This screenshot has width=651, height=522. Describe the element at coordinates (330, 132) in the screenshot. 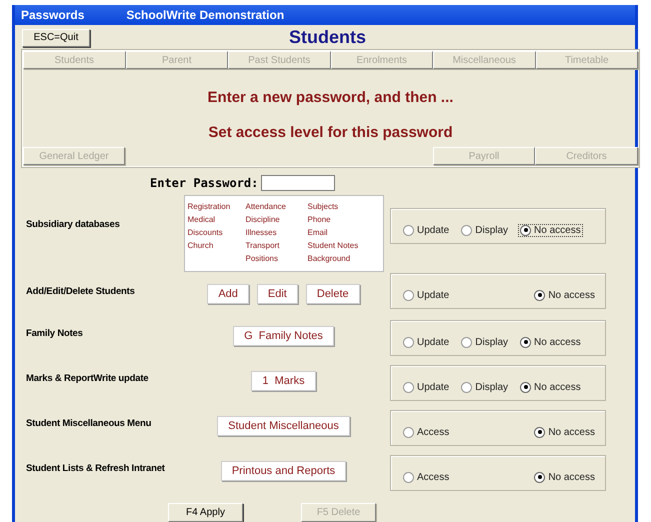

I see `instruction-text: Set access level for this password` at that location.